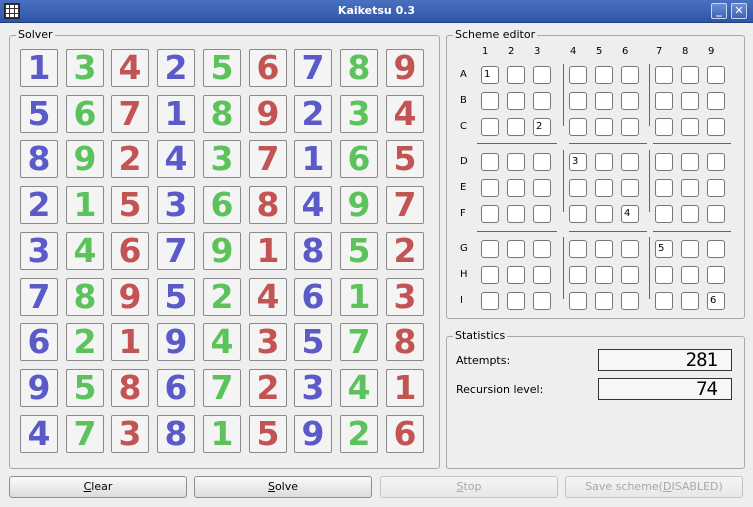 The width and height of the screenshot is (753, 507). I want to click on close-button: ✕, so click(739, 11).